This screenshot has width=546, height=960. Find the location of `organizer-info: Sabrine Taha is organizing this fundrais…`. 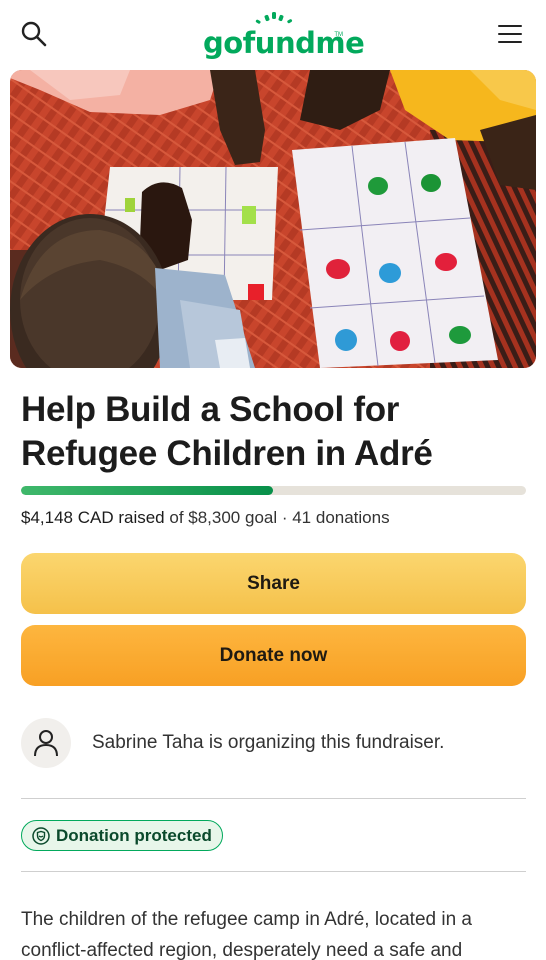

organizer-info: Sabrine Taha is organizing this fundrais… is located at coordinates (273, 743).